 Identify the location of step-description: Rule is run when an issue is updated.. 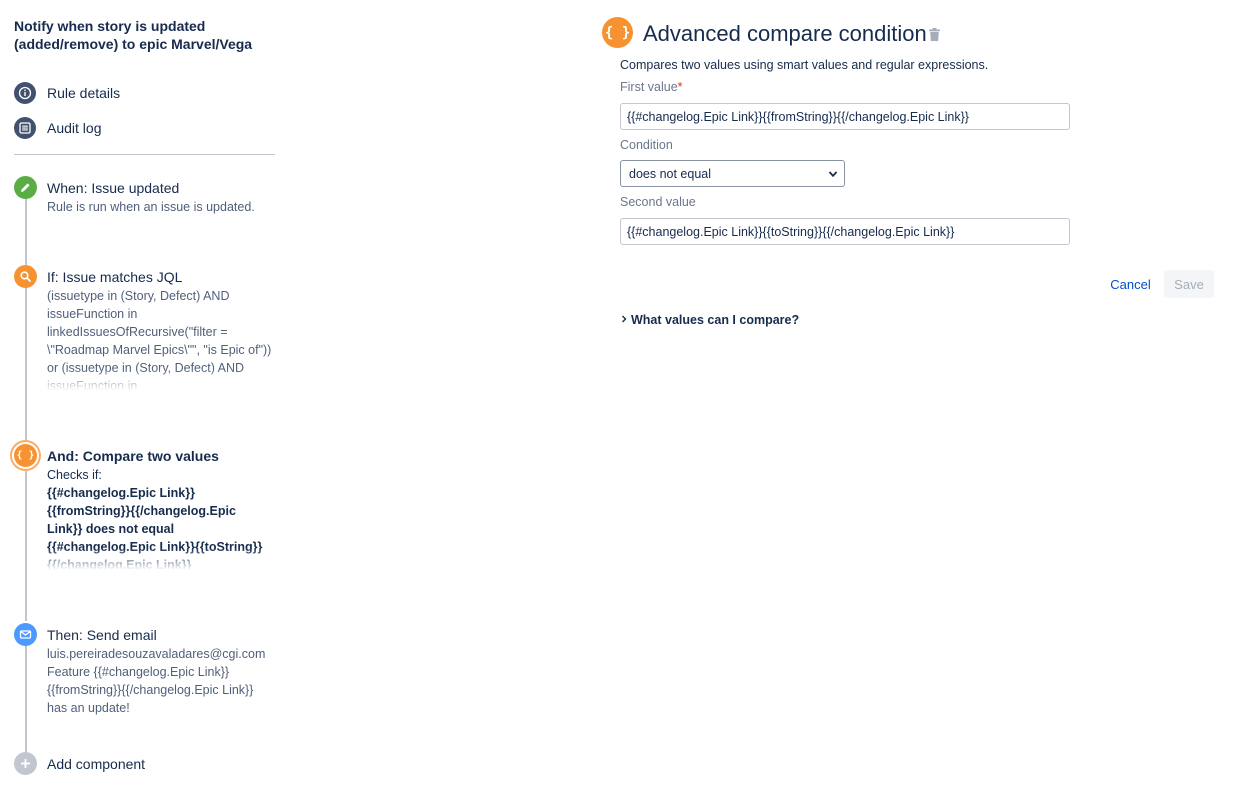
(162, 207).